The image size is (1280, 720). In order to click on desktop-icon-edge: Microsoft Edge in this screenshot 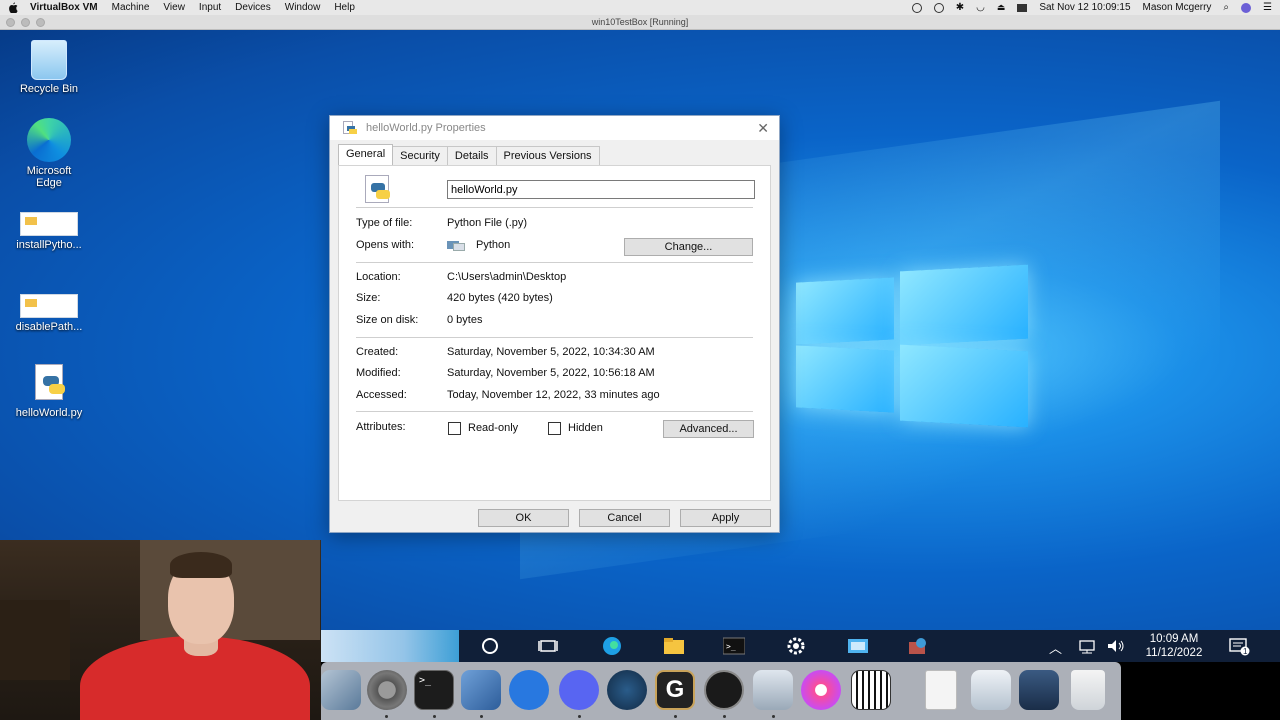, I will do `click(49, 153)`.